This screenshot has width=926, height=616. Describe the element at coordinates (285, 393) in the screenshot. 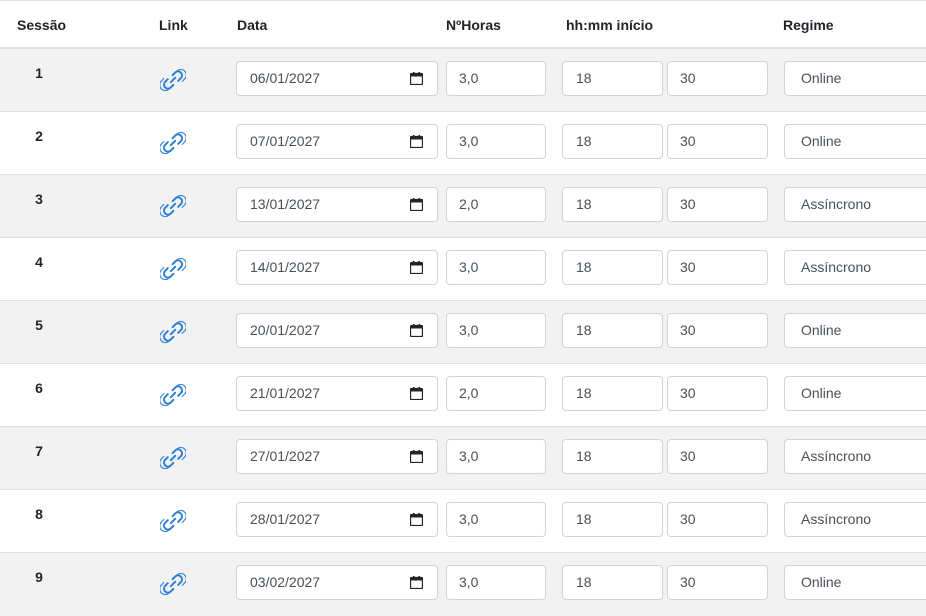

I see `date-value: 21/01/2027` at that location.